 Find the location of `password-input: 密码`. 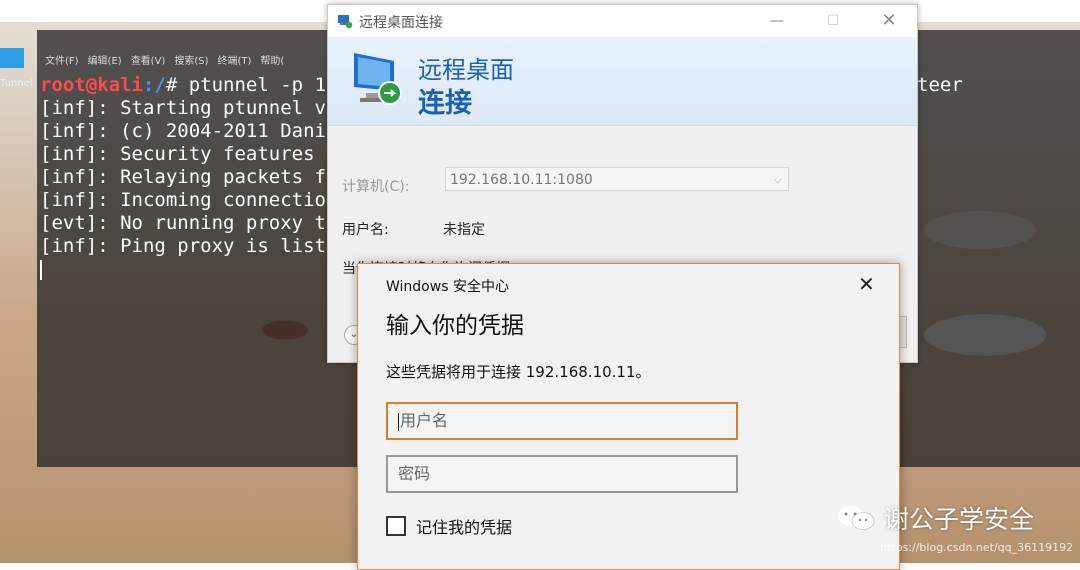

password-input: 密码 is located at coordinates (562, 474).